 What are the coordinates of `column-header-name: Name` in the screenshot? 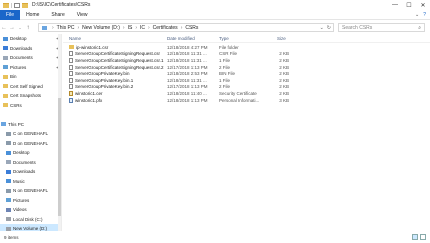 It's located at (75, 38).